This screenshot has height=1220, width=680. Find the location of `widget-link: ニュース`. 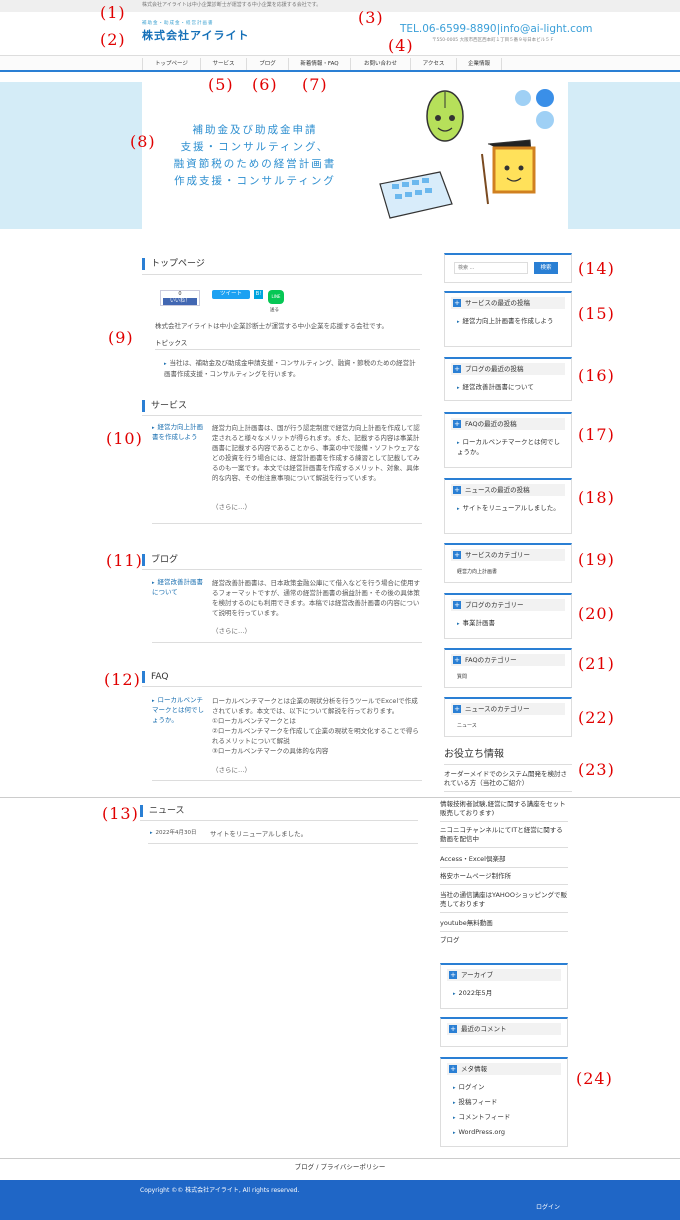

widget-link: ニュース is located at coordinates (467, 727).